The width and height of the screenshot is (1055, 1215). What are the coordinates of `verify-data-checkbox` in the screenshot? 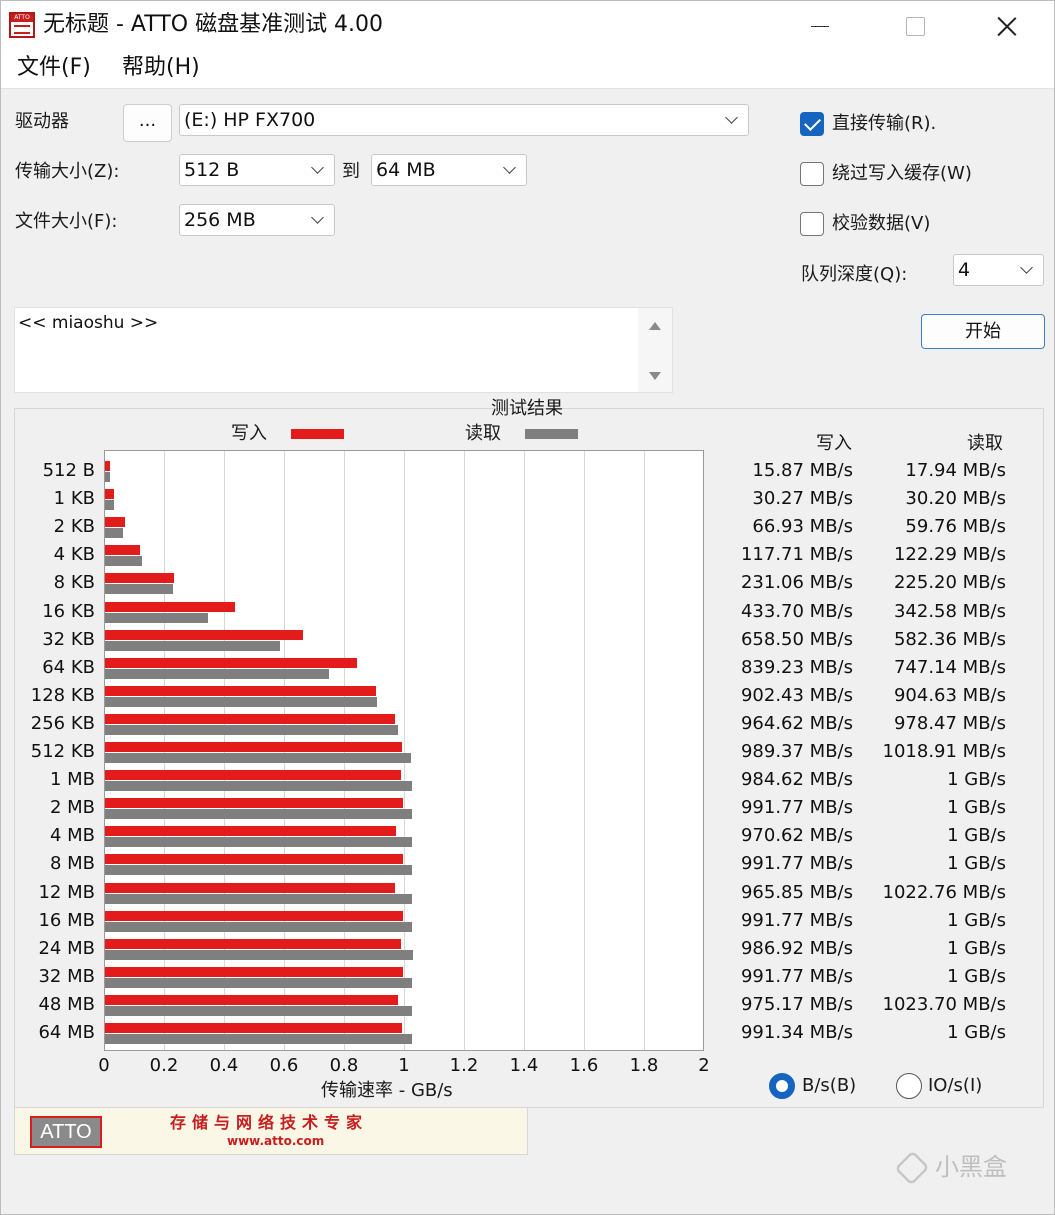 It's located at (812, 224).